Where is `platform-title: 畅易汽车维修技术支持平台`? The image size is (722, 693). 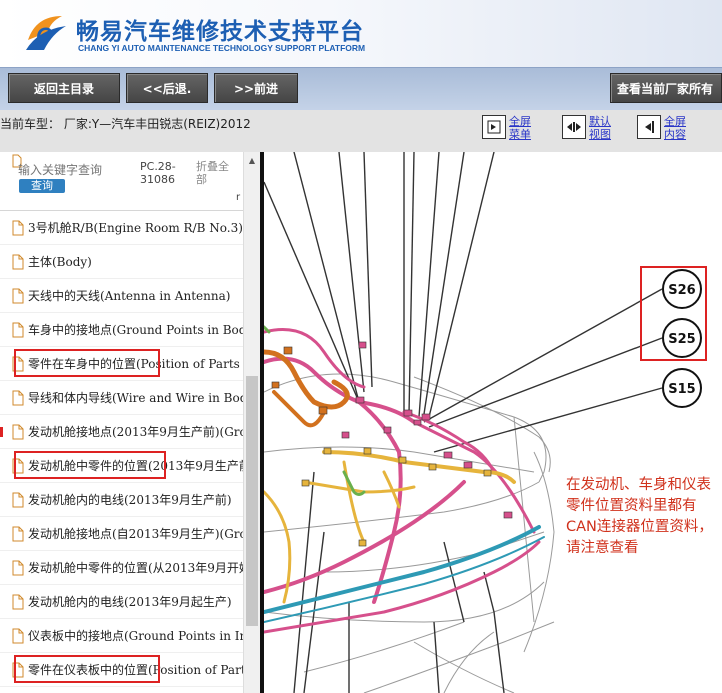
platform-title: 畅易汽车维修技术支持平台 is located at coordinates (220, 32).